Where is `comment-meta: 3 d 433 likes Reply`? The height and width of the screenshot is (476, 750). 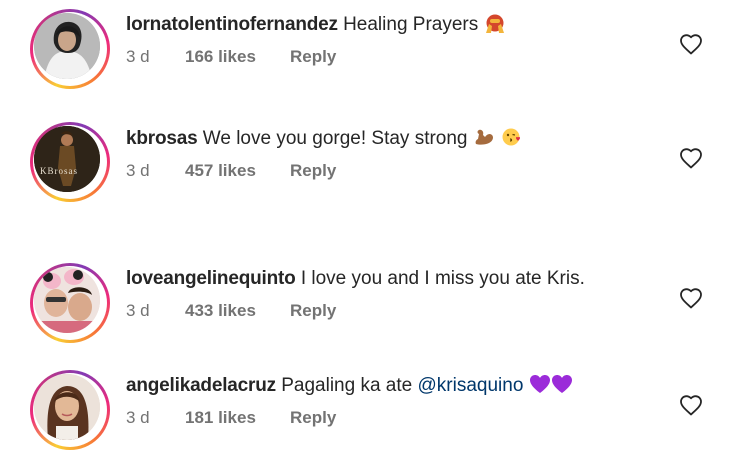
comment-meta: 3 d 433 likes Reply is located at coordinates (231, 311).